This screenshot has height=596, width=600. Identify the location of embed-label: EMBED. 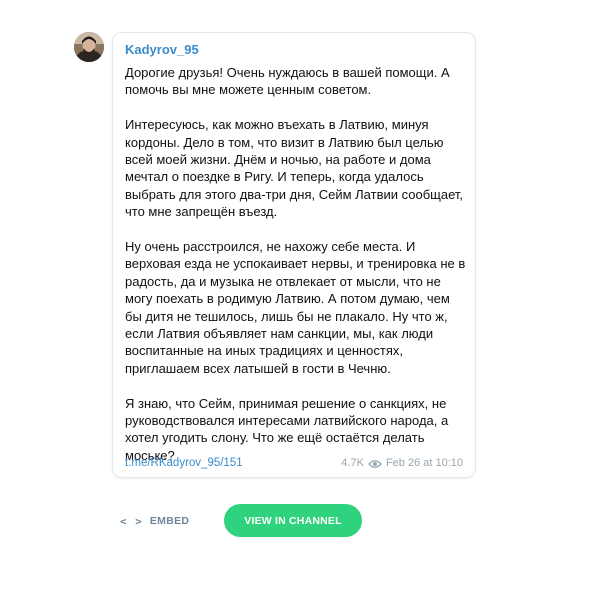
(169, 521).